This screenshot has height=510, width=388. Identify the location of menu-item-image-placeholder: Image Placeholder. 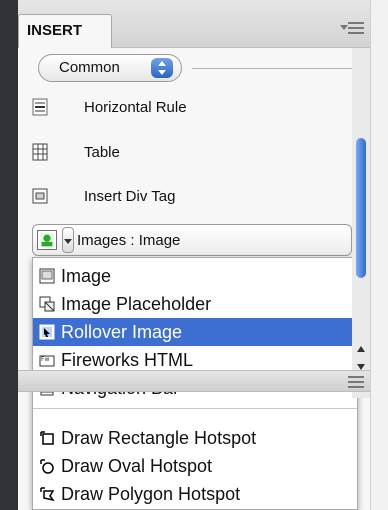
(195, 304).